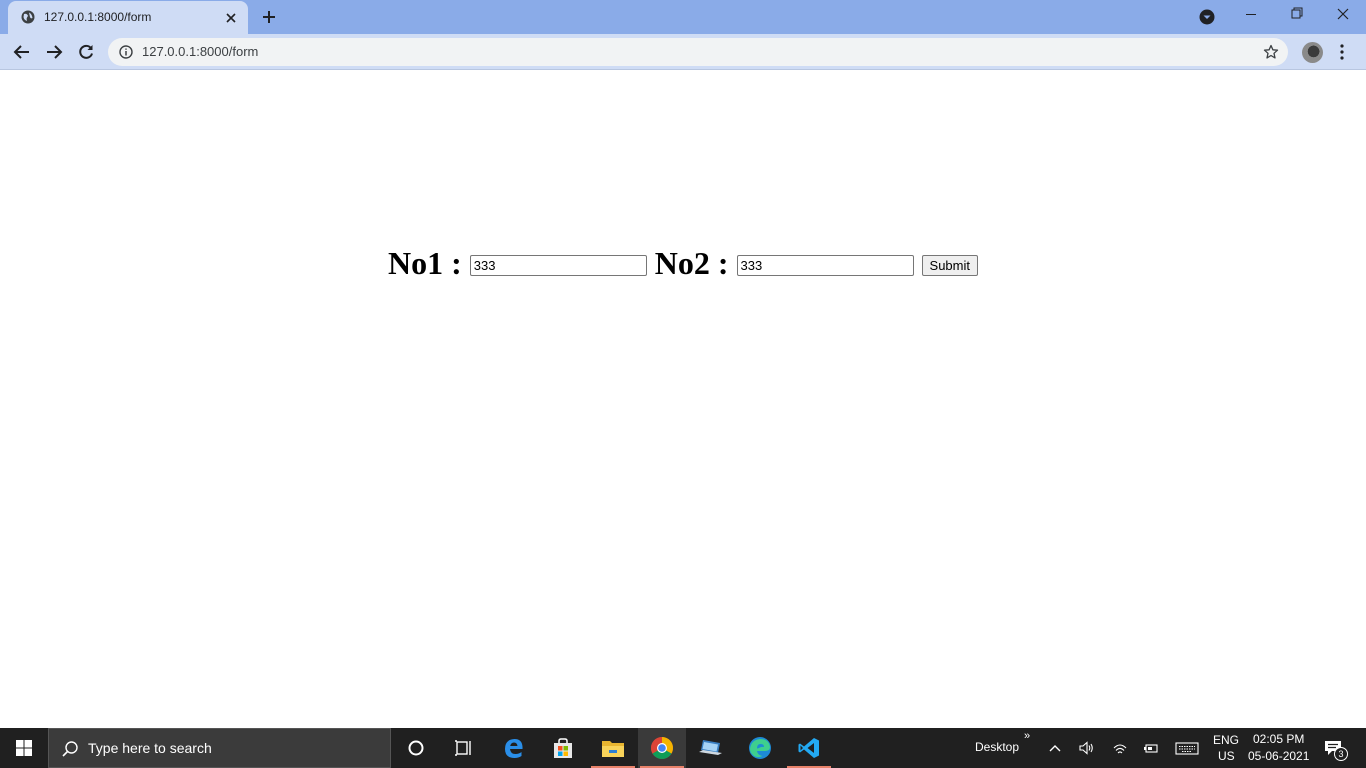 This screenshot has width=1366, height=768. Describe the element at coordinates (1271, 52) in the screenshot. I see `bookmark-star-icon` at that location.